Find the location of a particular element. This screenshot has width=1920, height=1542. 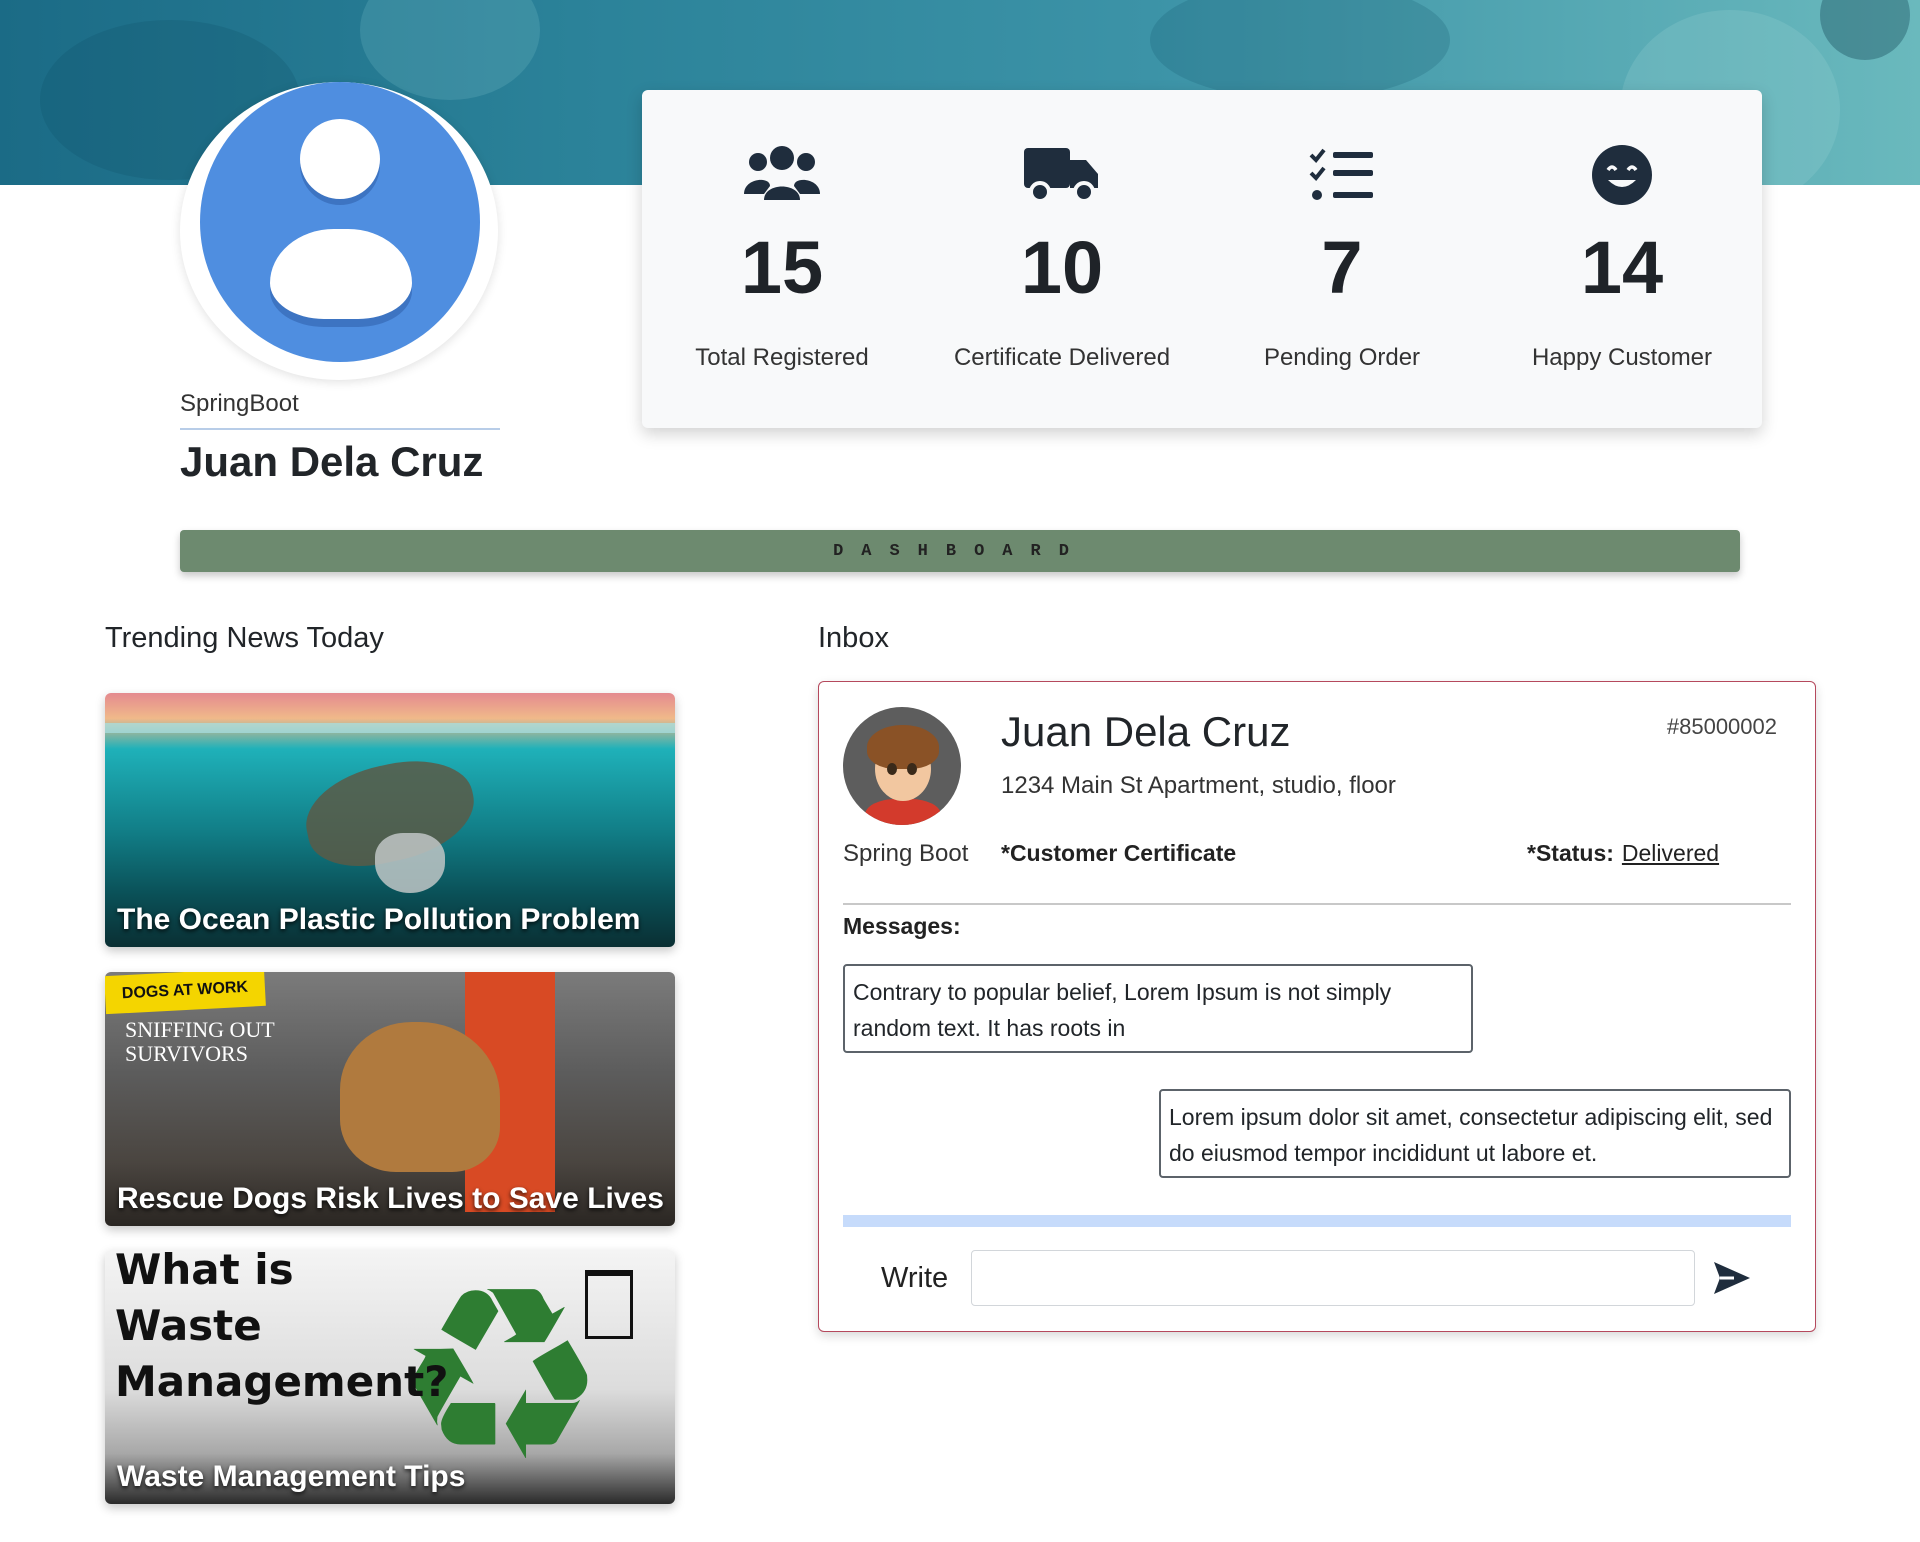

dog-image is located at coordinates (420, 1097).